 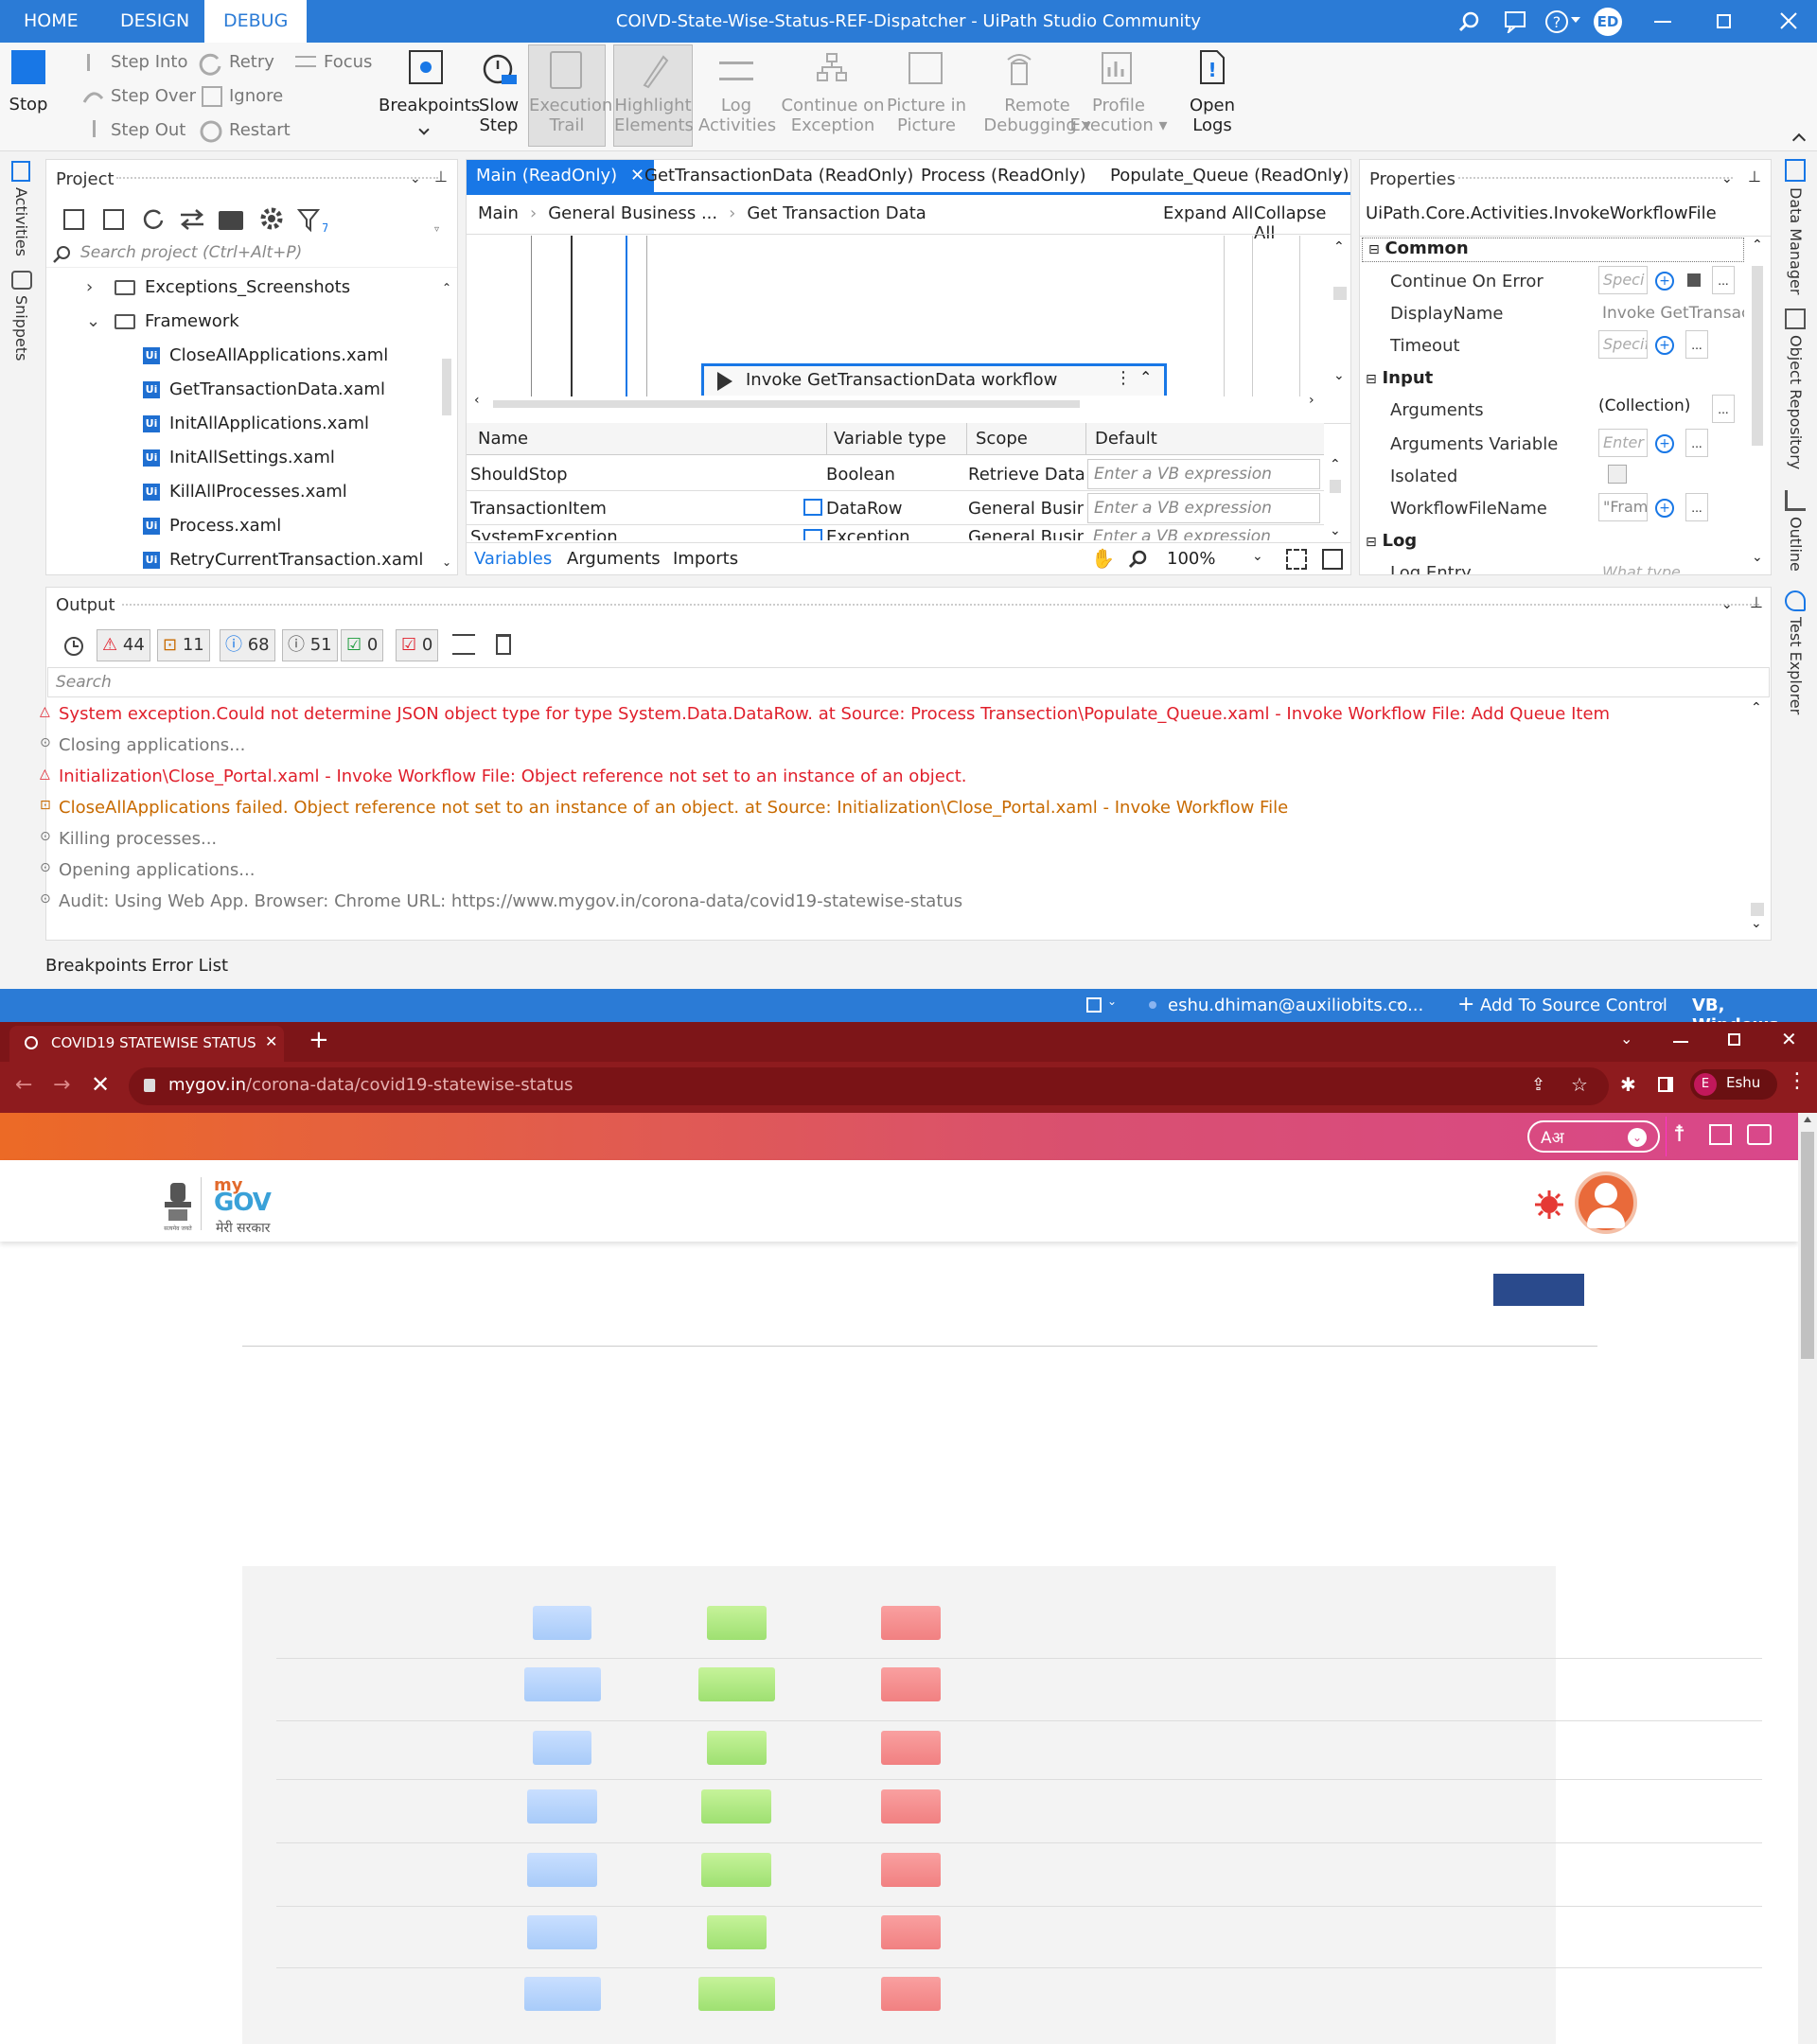 What do you see at coordinates (463, 644) in the screenshot?
I see `list-options-icon` at bounding box center [463, 644].